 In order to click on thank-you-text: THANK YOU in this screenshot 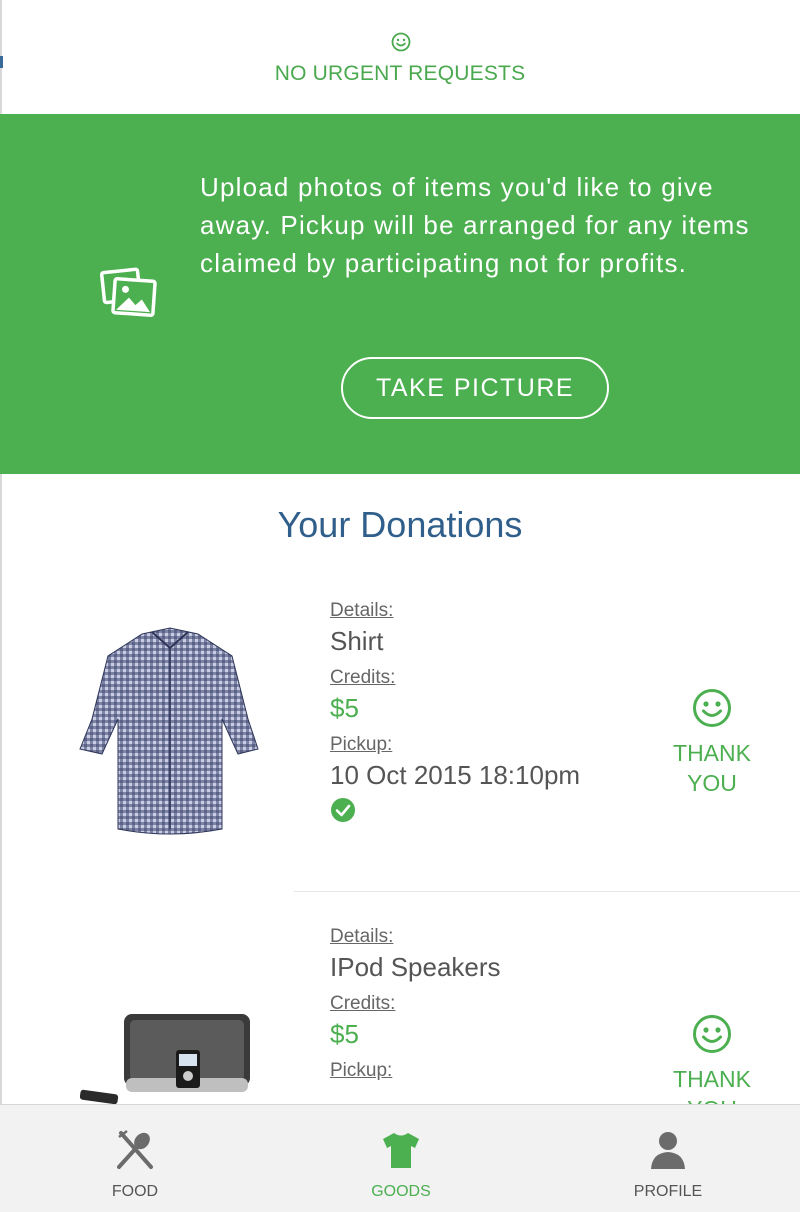, I will do `click(712, 768)`.